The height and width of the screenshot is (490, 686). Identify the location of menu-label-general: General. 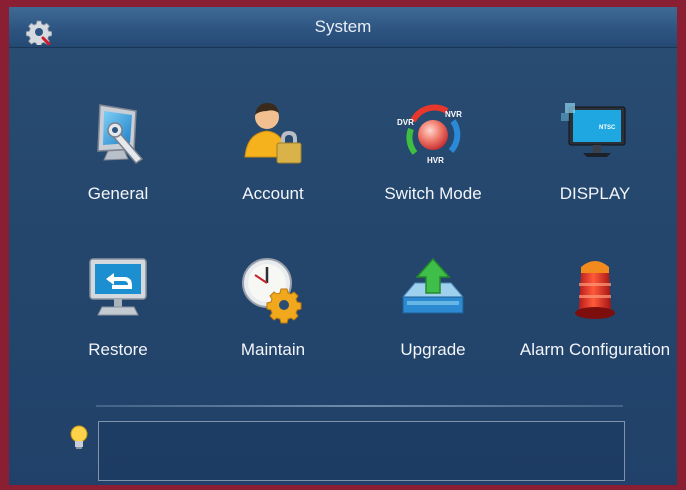
(118, 193).